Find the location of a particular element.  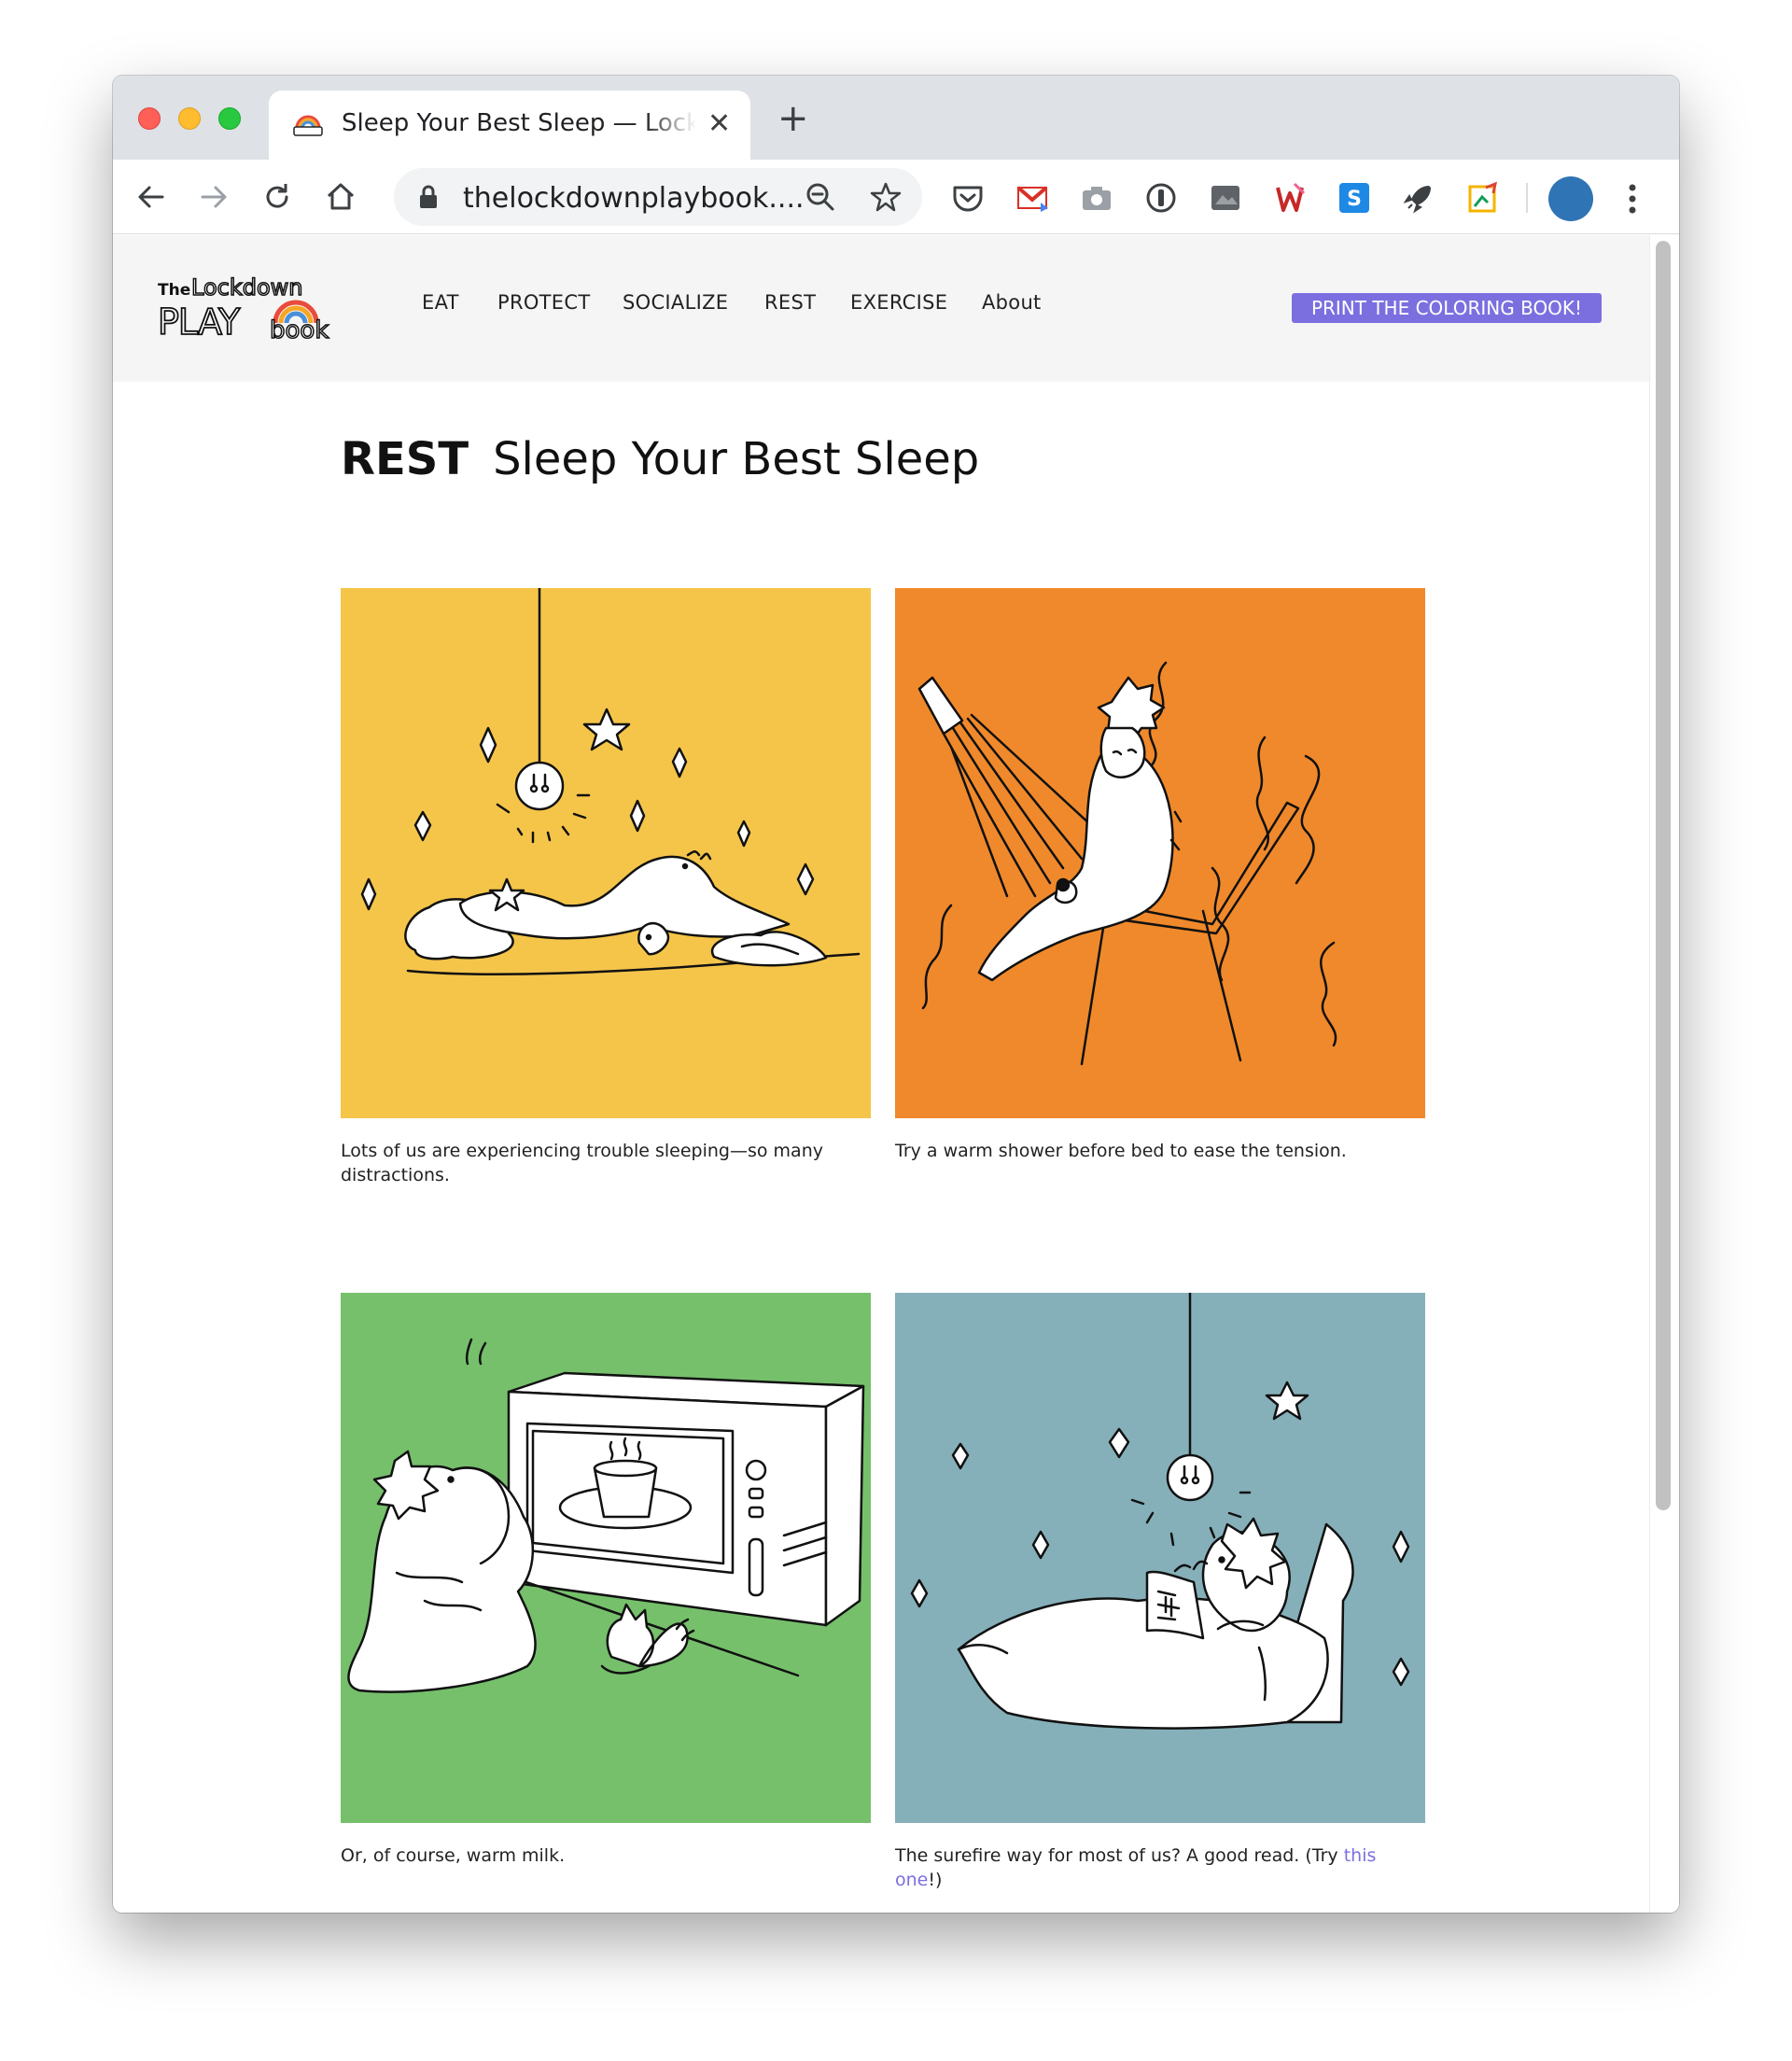

toolbar-divider is located at coordinates (1527, 198).